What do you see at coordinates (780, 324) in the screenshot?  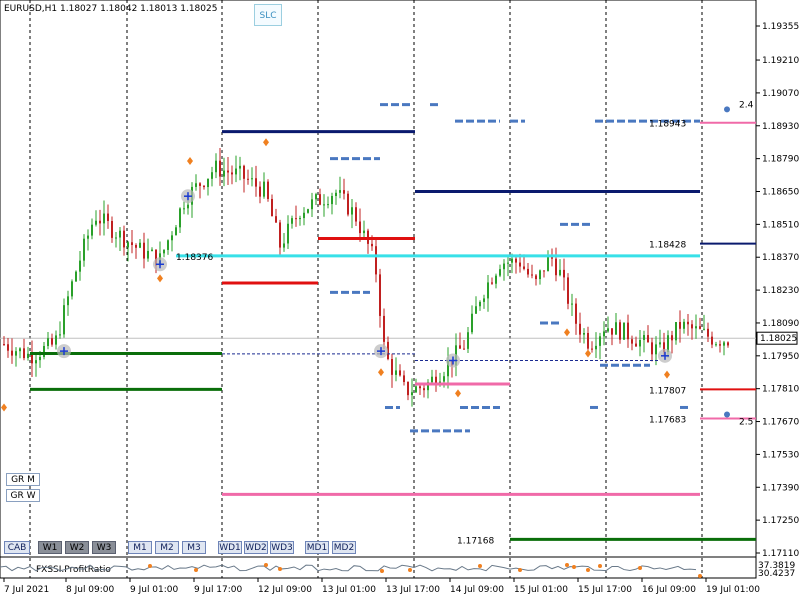 I see `price-tick-label: 1.18090` at bounding box center [780, 324].